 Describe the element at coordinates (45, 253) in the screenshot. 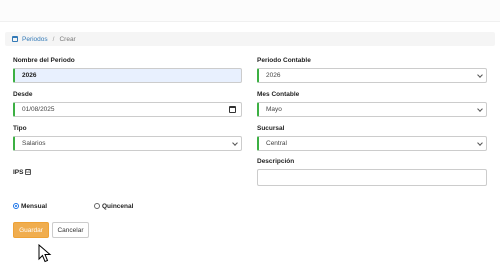

I see `mouse-cursor-icon` at that location.